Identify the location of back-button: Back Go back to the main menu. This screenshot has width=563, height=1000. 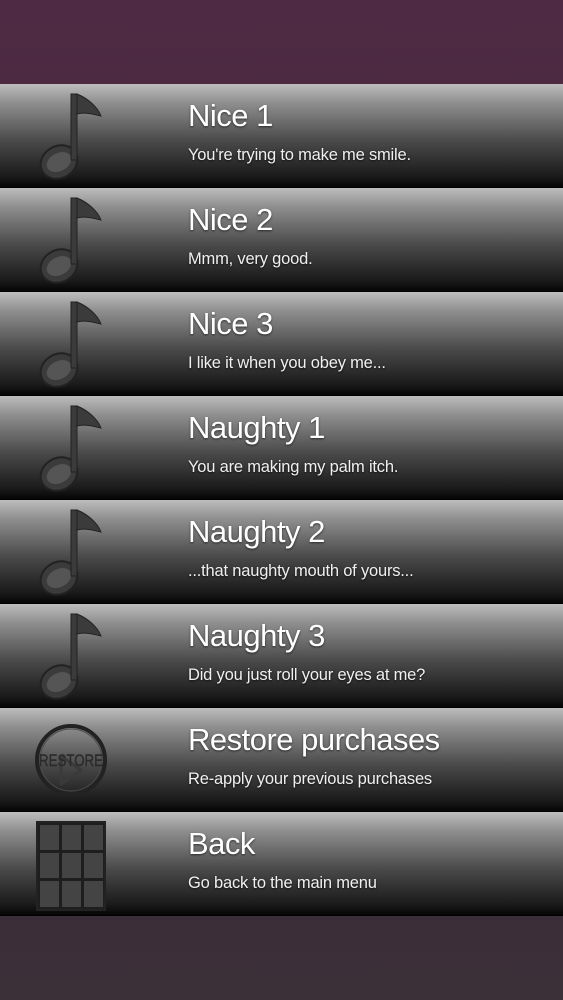
(281, 864).